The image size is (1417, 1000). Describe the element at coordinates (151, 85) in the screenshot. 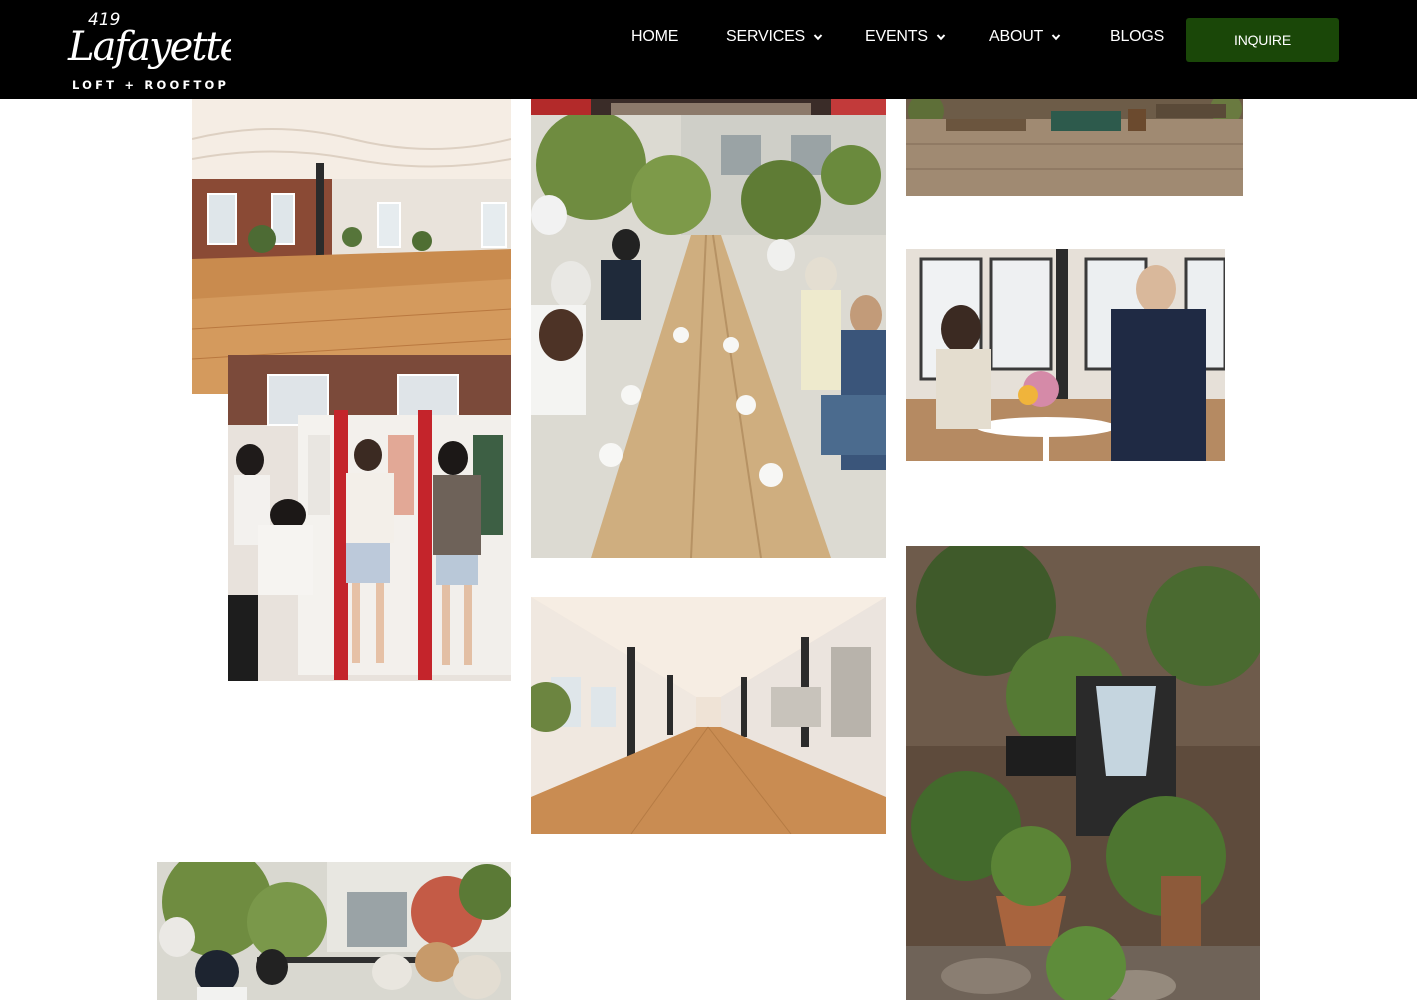

I see `logo-tagline: LOFT + ROOFTOP` at that location.